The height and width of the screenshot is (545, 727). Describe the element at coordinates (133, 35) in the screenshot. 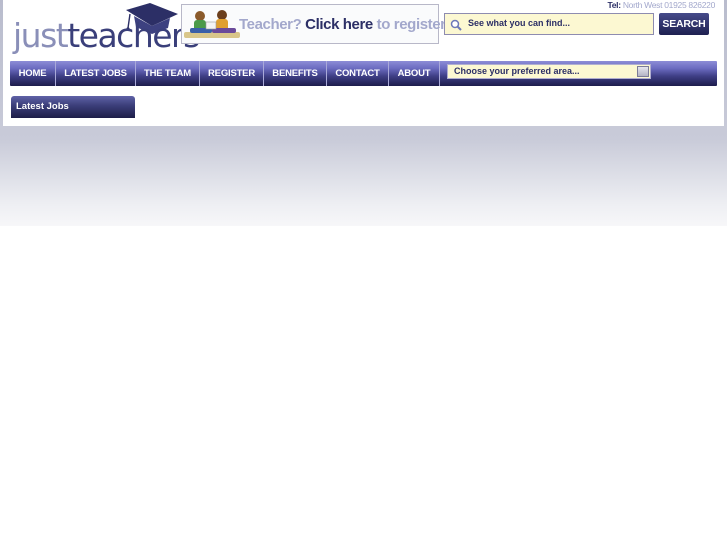

I see `logo-part-teachers: teachers` at that location.